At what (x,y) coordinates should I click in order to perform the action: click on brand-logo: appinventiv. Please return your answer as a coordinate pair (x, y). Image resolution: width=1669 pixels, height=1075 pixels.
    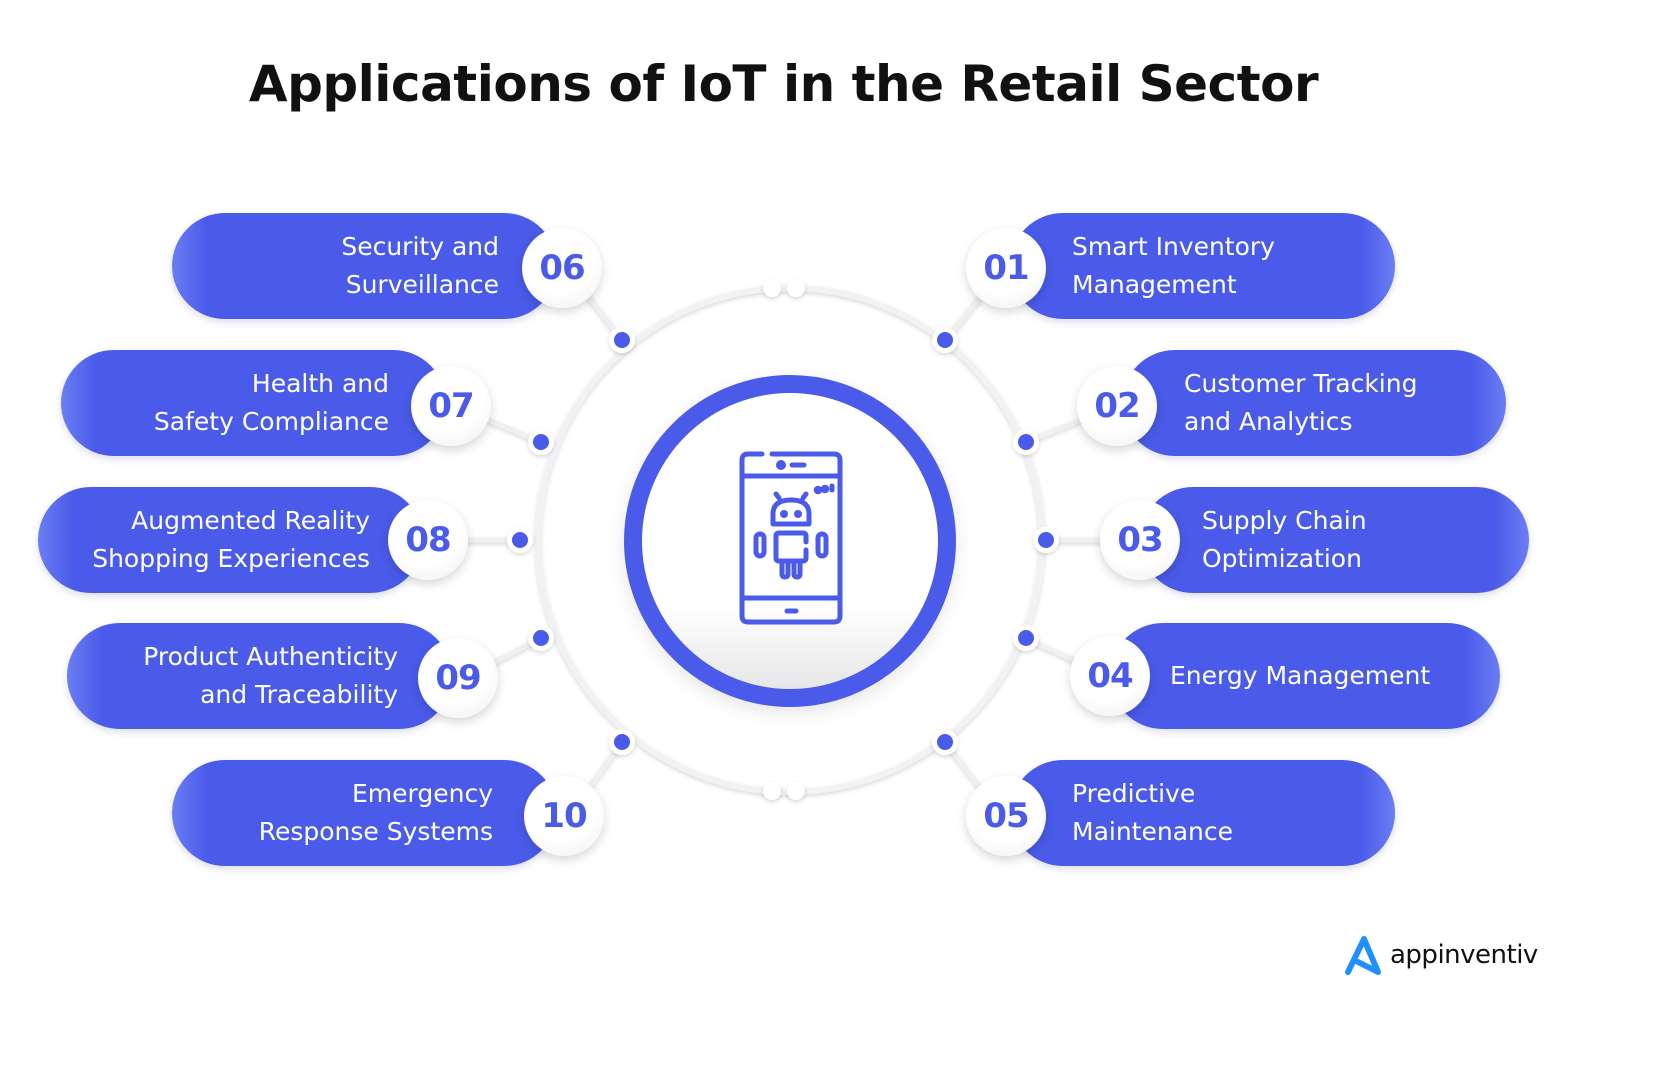
    Looking at the image, I should click on (1441, 955).